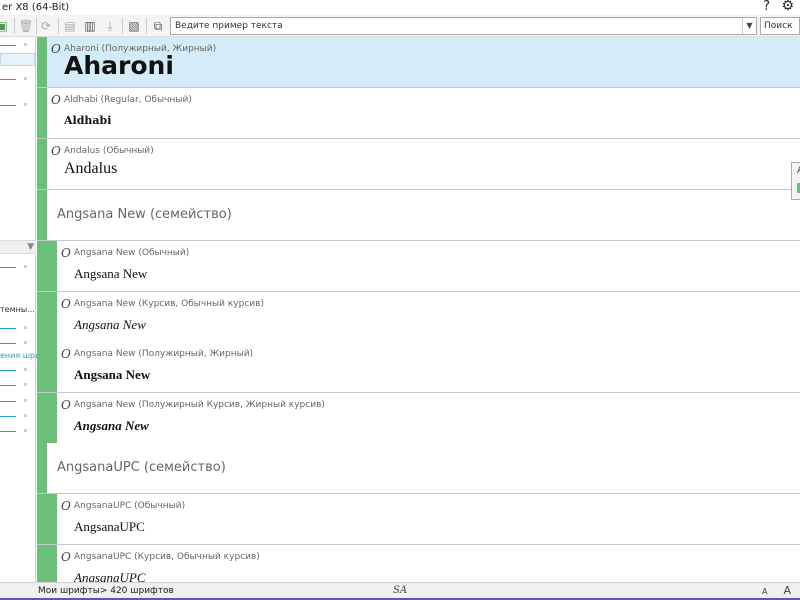 The height and width of the screenshot is (600, 800). Describe the element at coordinates (20, 355) in the screenshot. I see `tree-item-link: ения шри` at that location.